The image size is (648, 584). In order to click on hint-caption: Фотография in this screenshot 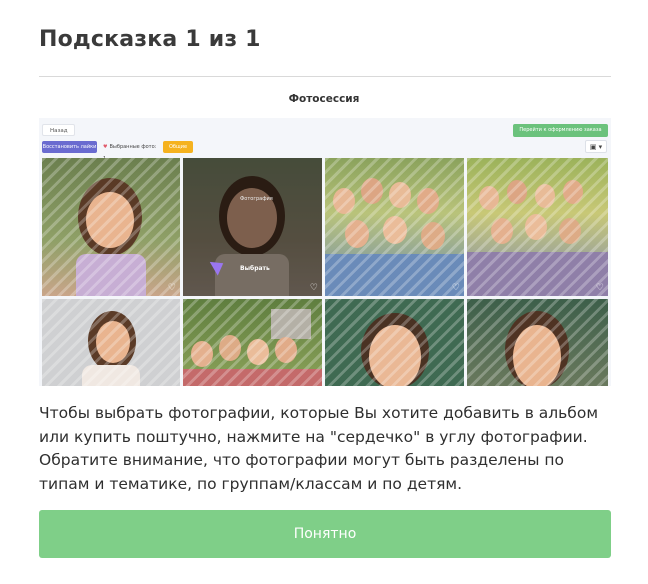, I will do `click(256, 199)`.